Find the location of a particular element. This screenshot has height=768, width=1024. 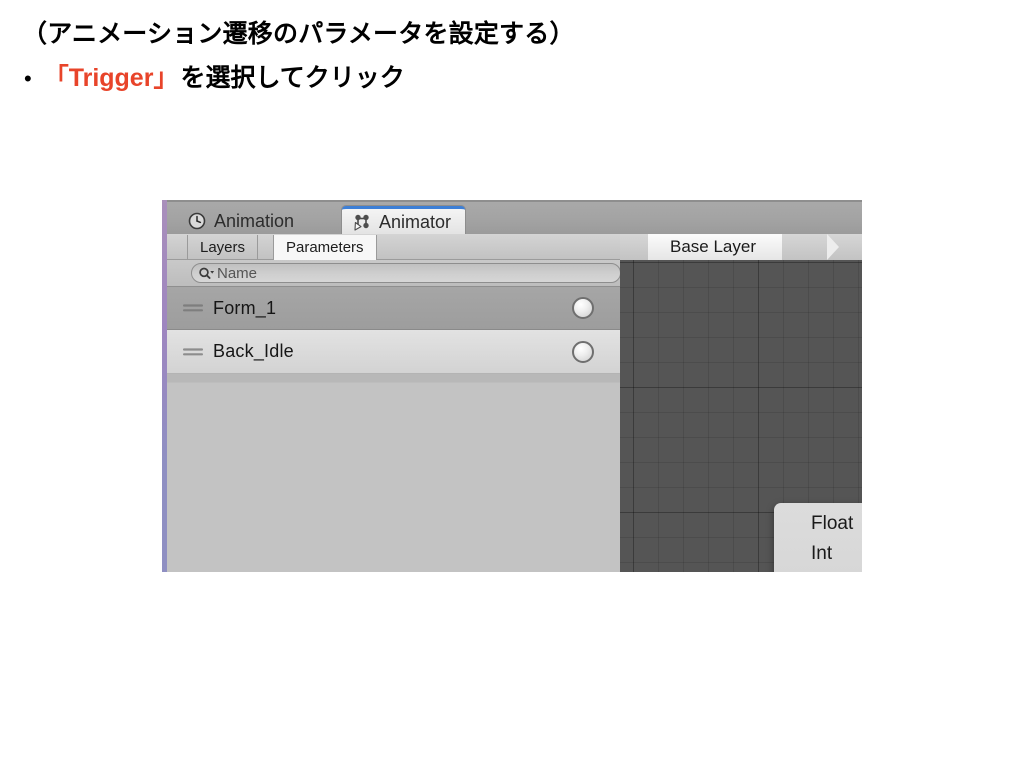

parameter-list: Form_1 Back_Idle is located at coordinates (393, 330).